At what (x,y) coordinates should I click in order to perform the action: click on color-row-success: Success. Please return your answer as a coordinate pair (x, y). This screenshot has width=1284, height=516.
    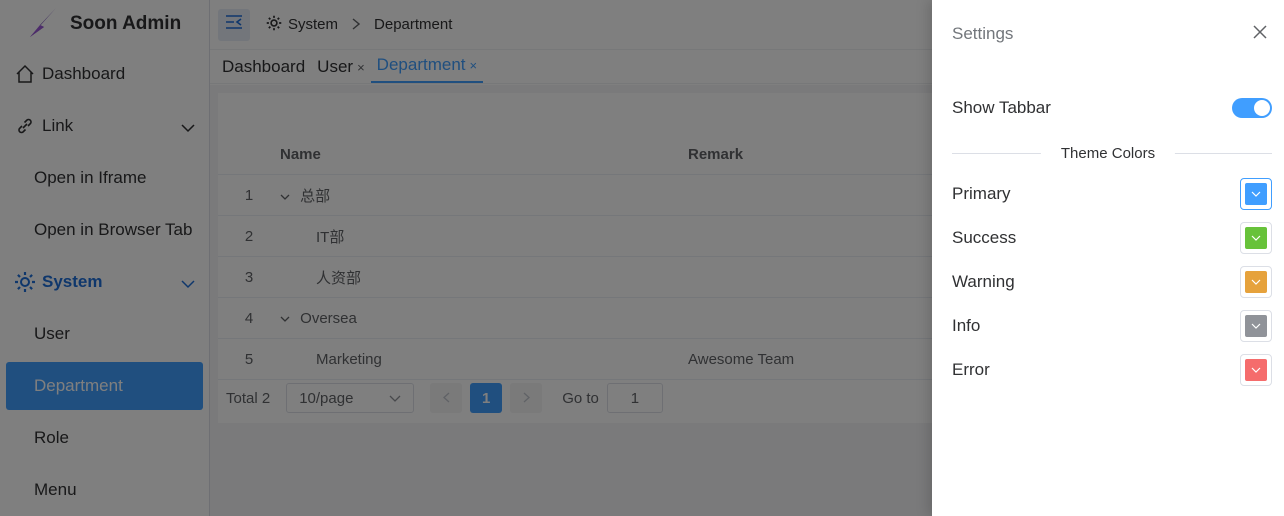
    Looking at the image, I should click on (1112, 238).